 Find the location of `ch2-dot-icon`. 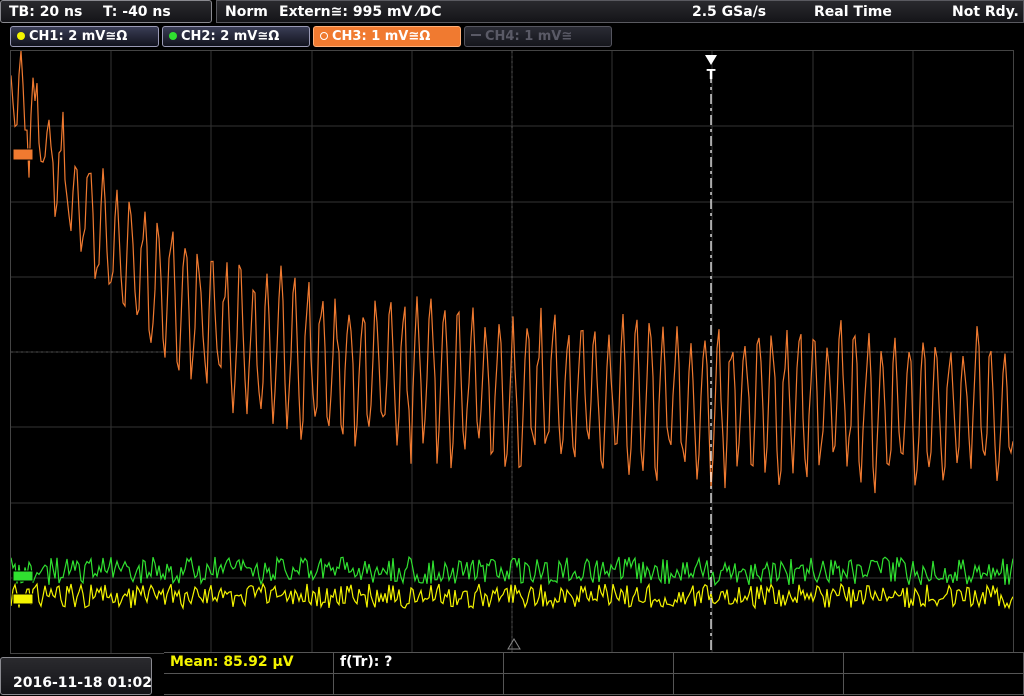

ch2-dot-icon is located at coordinates (173, 36).